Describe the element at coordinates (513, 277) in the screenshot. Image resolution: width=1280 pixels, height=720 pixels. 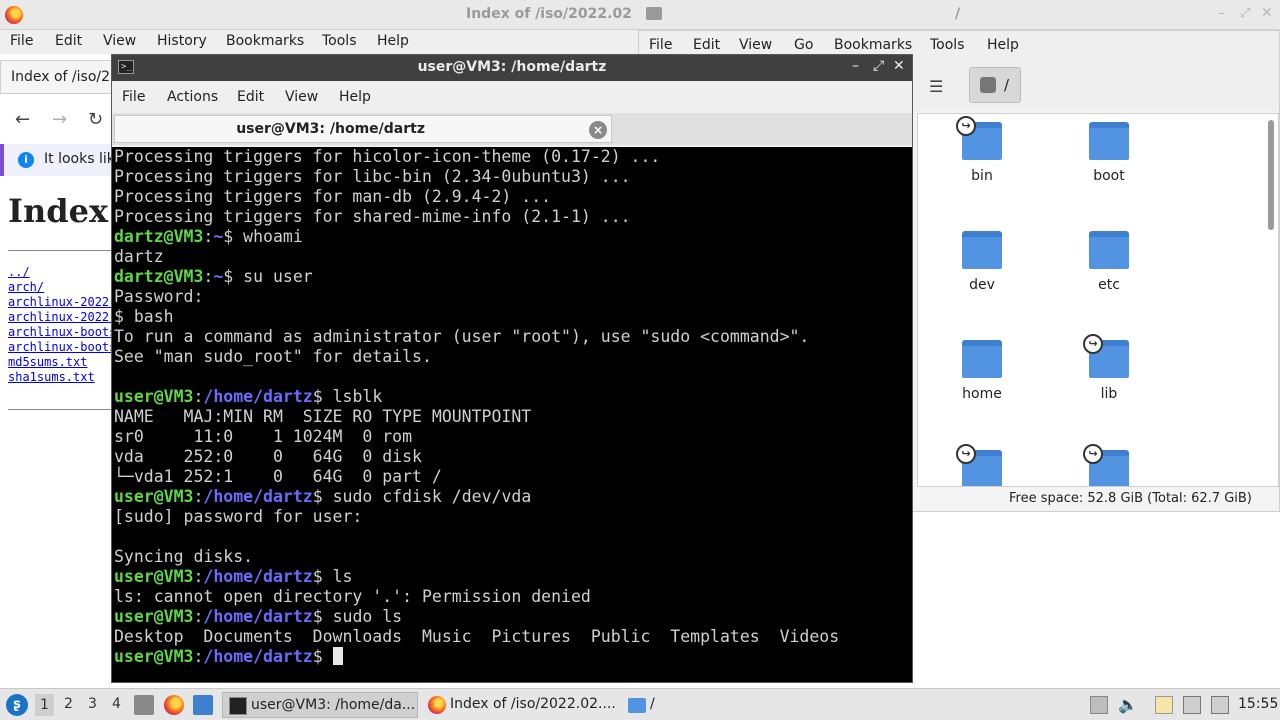
I see `terminal-prompt-line: dartz@VM3:~$ su user` at that location.